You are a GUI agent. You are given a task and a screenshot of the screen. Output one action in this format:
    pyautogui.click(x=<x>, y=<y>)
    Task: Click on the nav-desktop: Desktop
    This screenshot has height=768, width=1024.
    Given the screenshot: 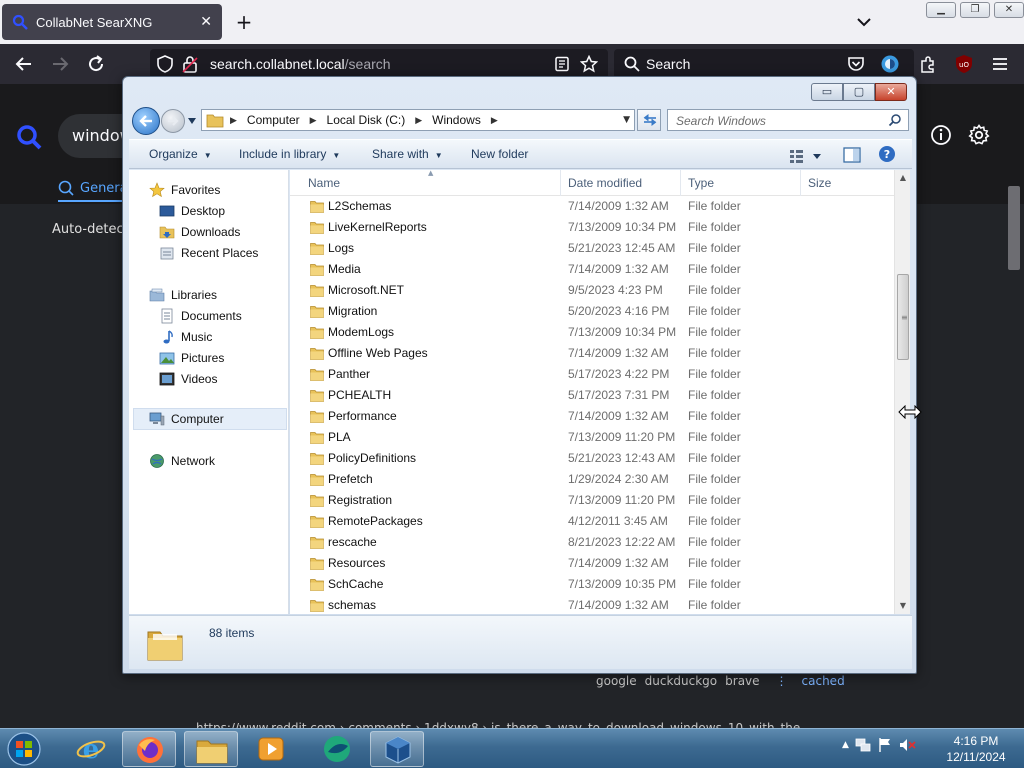 What is the action you would take?
    pyautogui.click(x=192, y=211)
    